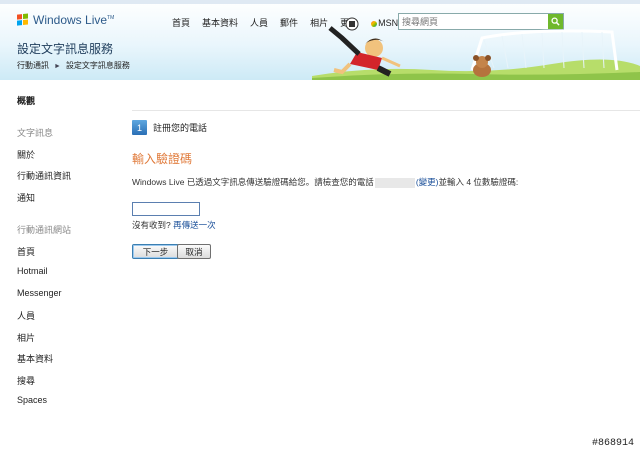 This screenshot has height=453, width=640. I want to click on sidebar-overview: 概觀, so click(26, 100).